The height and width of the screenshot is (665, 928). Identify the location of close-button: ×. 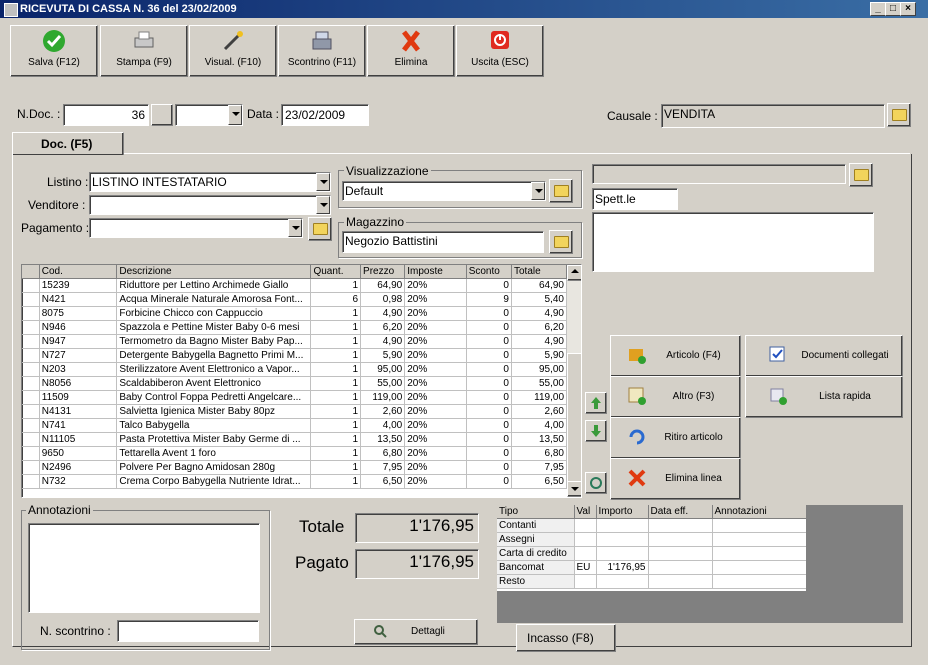
(908, 9).